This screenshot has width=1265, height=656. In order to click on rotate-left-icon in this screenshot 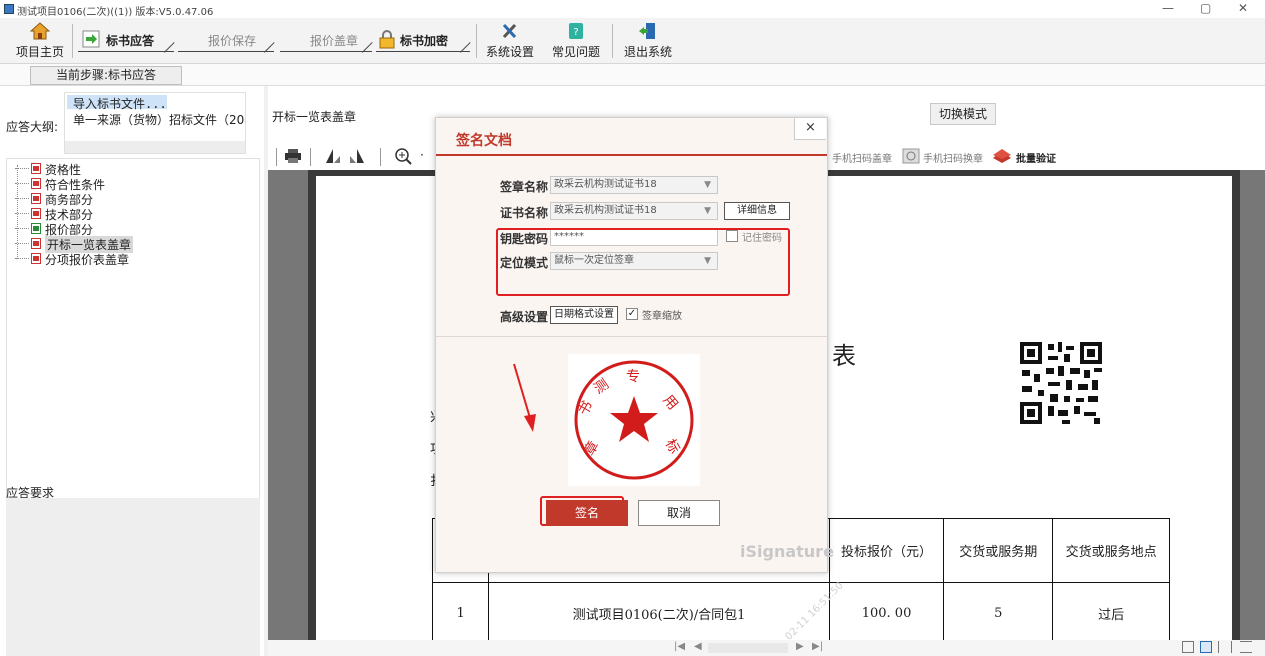, I will do `click(333, 156)`.